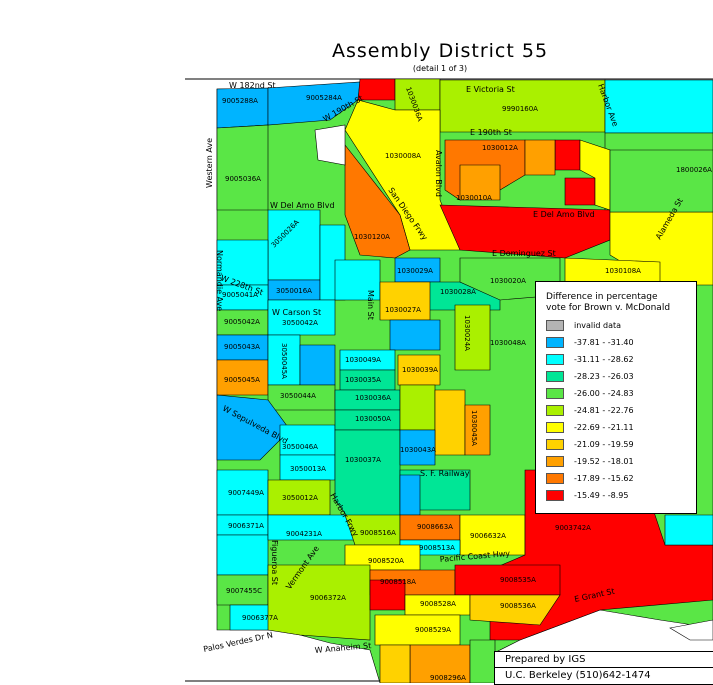 This screenshot has width=713, height=685. What do you see at coordinates (376, 89) in the screenshot?
I see `precinct-red-top` at bounding box center [376, 89].